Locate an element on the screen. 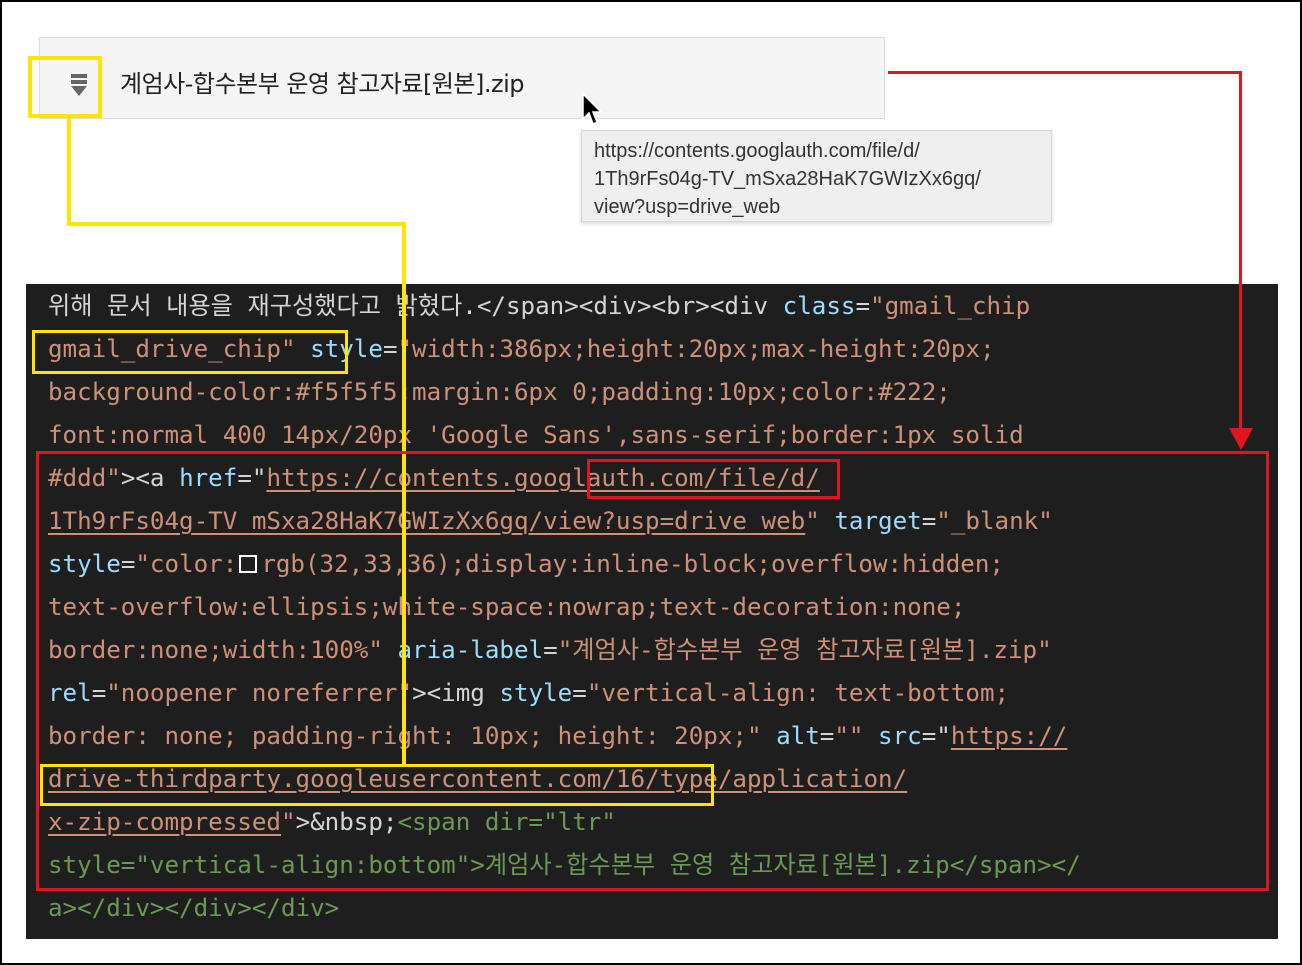 Image resolution: width=1302 pixels, height=965 pixels. googlauth-domain-highlight is located at coordinates (713, 479).